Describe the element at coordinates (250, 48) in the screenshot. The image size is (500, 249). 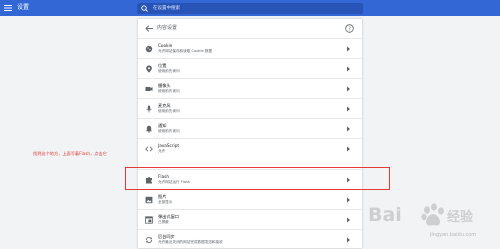
I see `row-cookie: Cookie 允许网站保存和读取 Cookie 数据` at that location.